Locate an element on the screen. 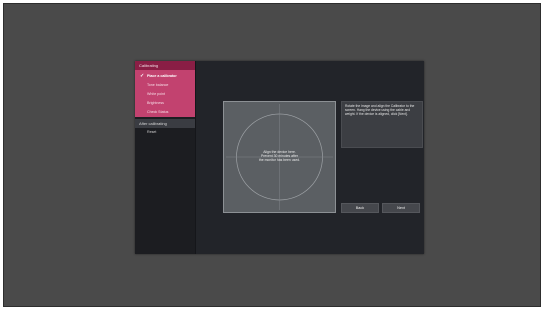 The image size is (544, 310). after-calibrating-section-header: After calibrating is located at coordinates (165, 123).